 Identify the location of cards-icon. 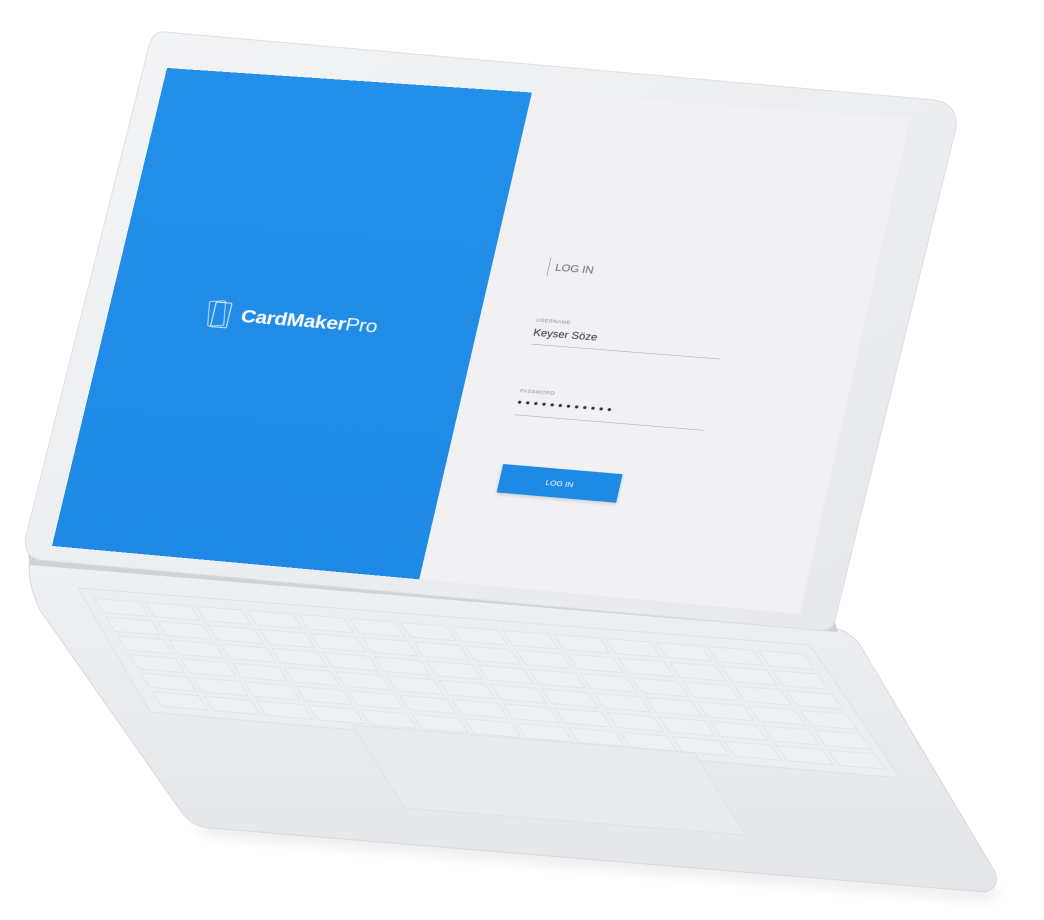
(219, 314).